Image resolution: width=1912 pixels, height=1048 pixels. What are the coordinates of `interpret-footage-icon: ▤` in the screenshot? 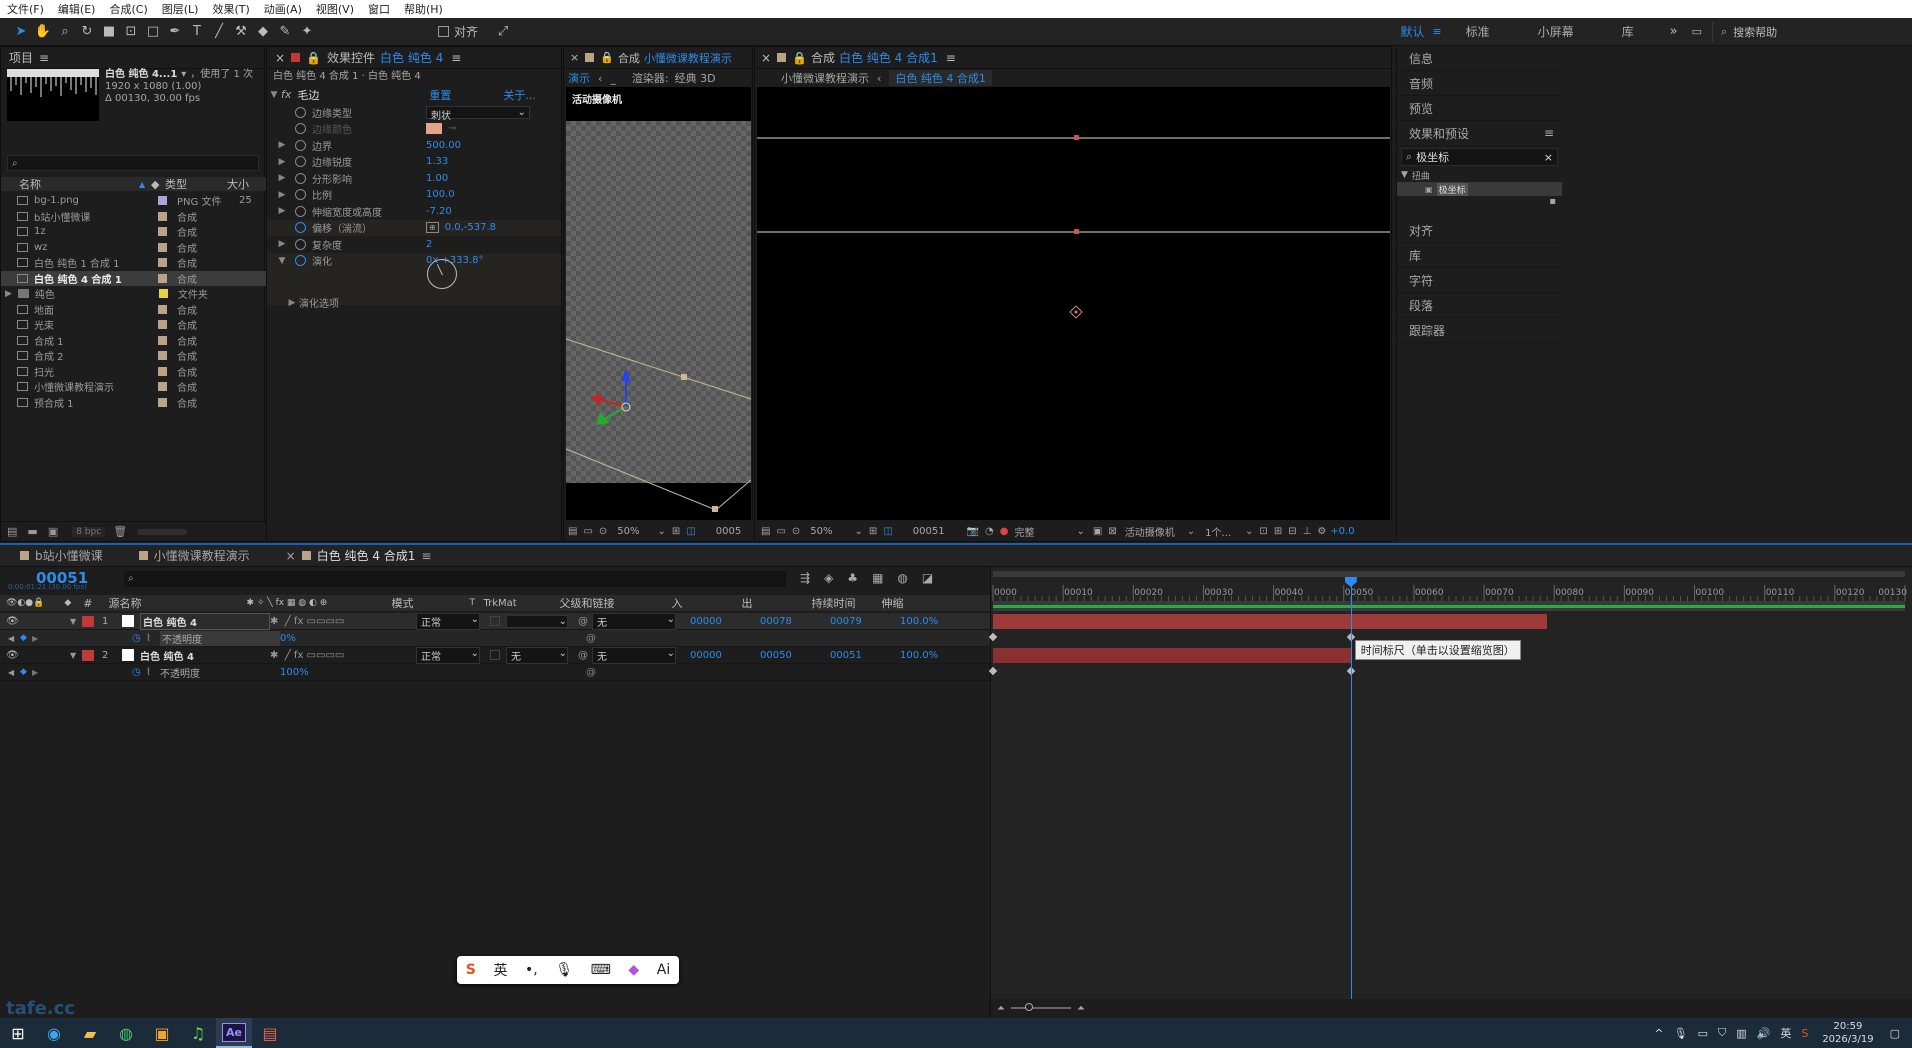 It's located at (12, 531).